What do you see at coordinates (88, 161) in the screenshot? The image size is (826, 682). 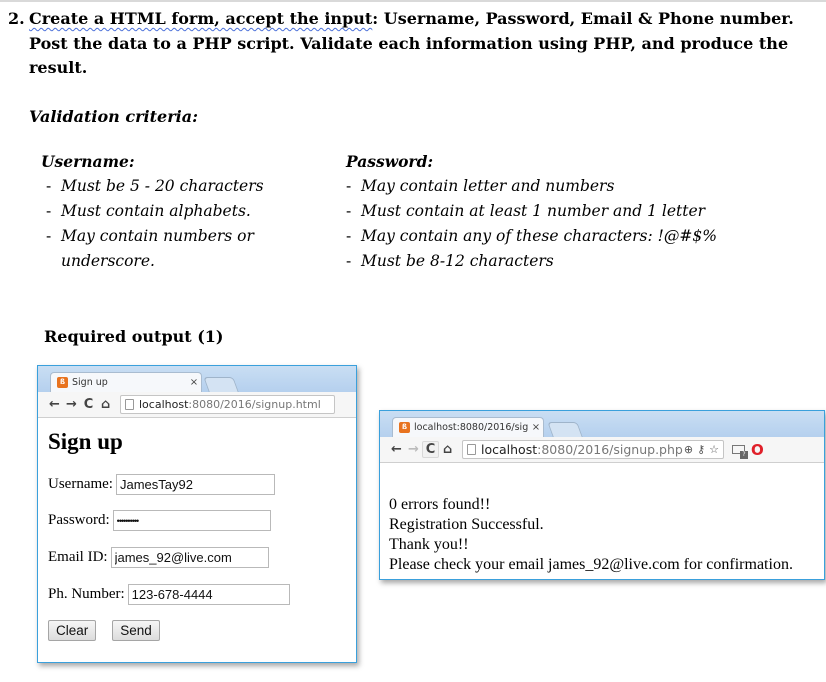 I see `username-criteria-heading: Username:` at bounding box center [88, 161].